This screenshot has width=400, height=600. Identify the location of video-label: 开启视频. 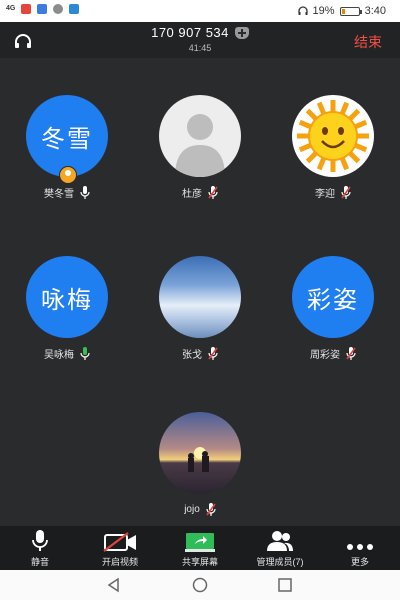
(119, 562).